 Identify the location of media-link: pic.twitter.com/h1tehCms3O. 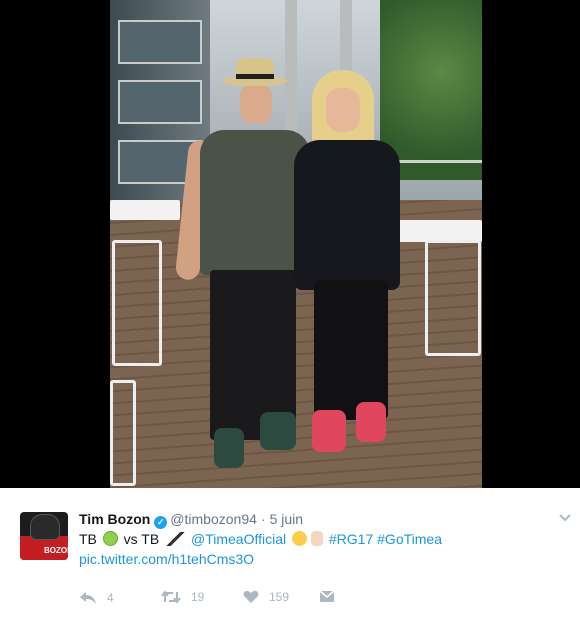
(166, 559).